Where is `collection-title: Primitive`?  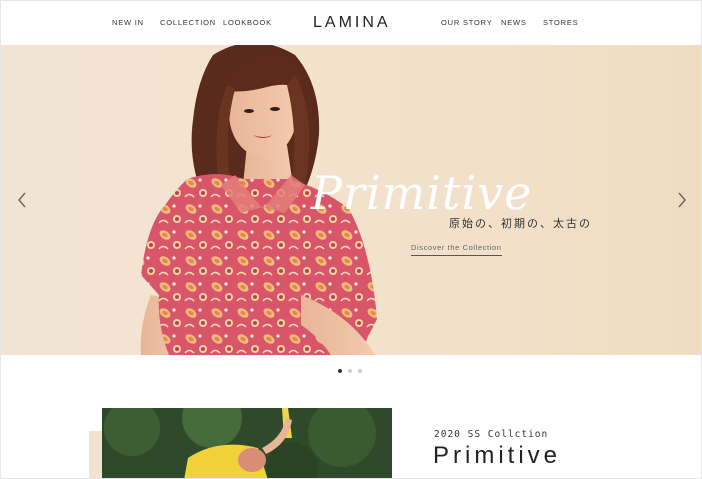 collection-title: Primitive is located at coordinates (497, 455).